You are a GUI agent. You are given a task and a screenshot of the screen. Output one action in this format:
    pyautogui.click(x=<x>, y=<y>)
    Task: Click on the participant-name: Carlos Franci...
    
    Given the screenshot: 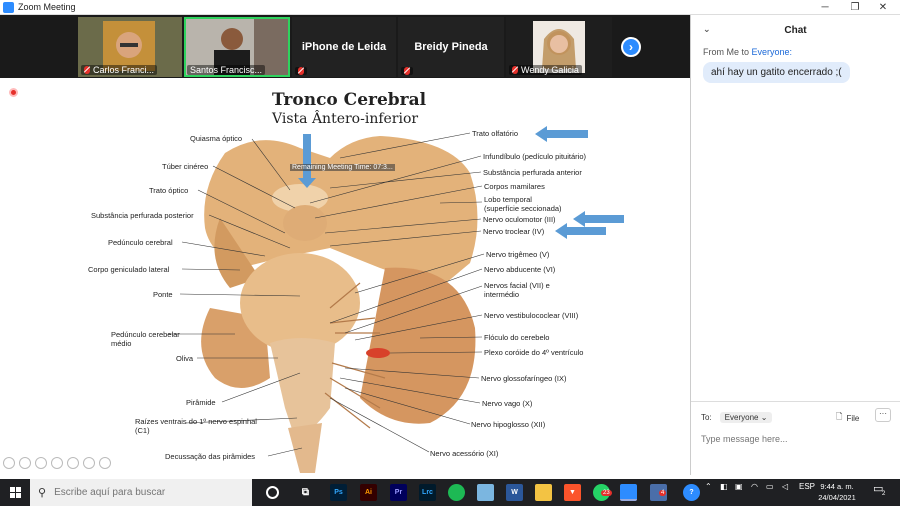 What is the action you would take?
    pyautogui.click(x=124, y=70)
    